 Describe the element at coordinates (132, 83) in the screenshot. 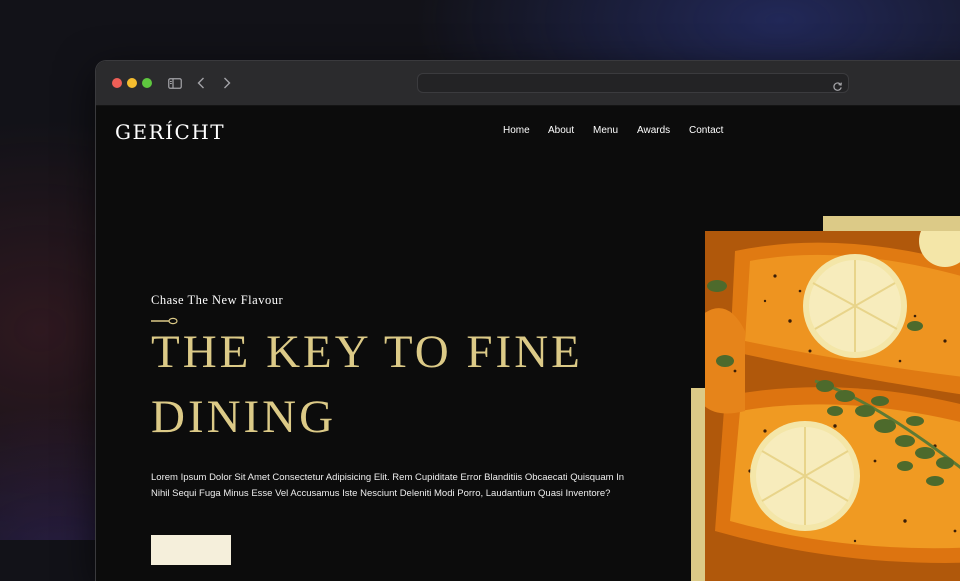

I see `minimize-dot` at that location.